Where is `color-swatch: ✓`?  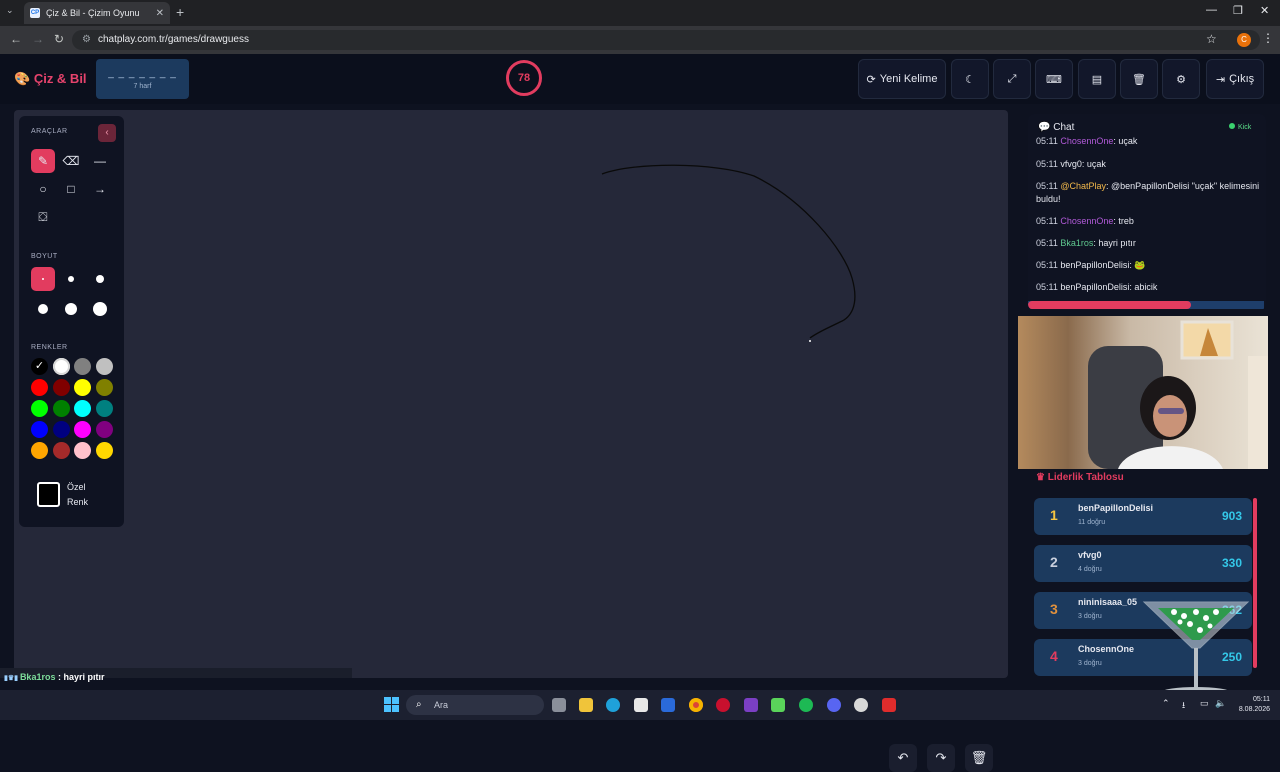
color-swatch: ✓ is located at coordinates (39, 366).